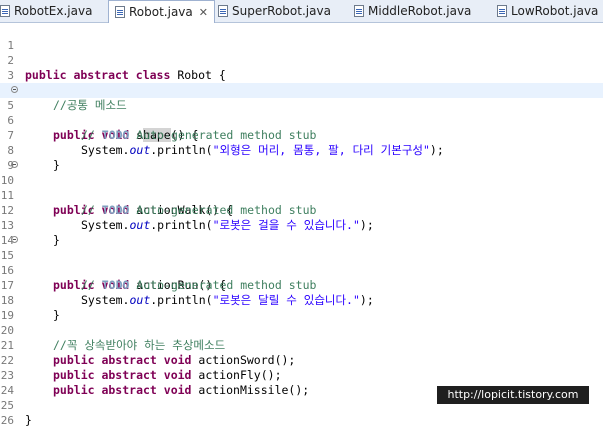  I want to click on tab-lowrobot: LowRobot.java, so click(547, 10).